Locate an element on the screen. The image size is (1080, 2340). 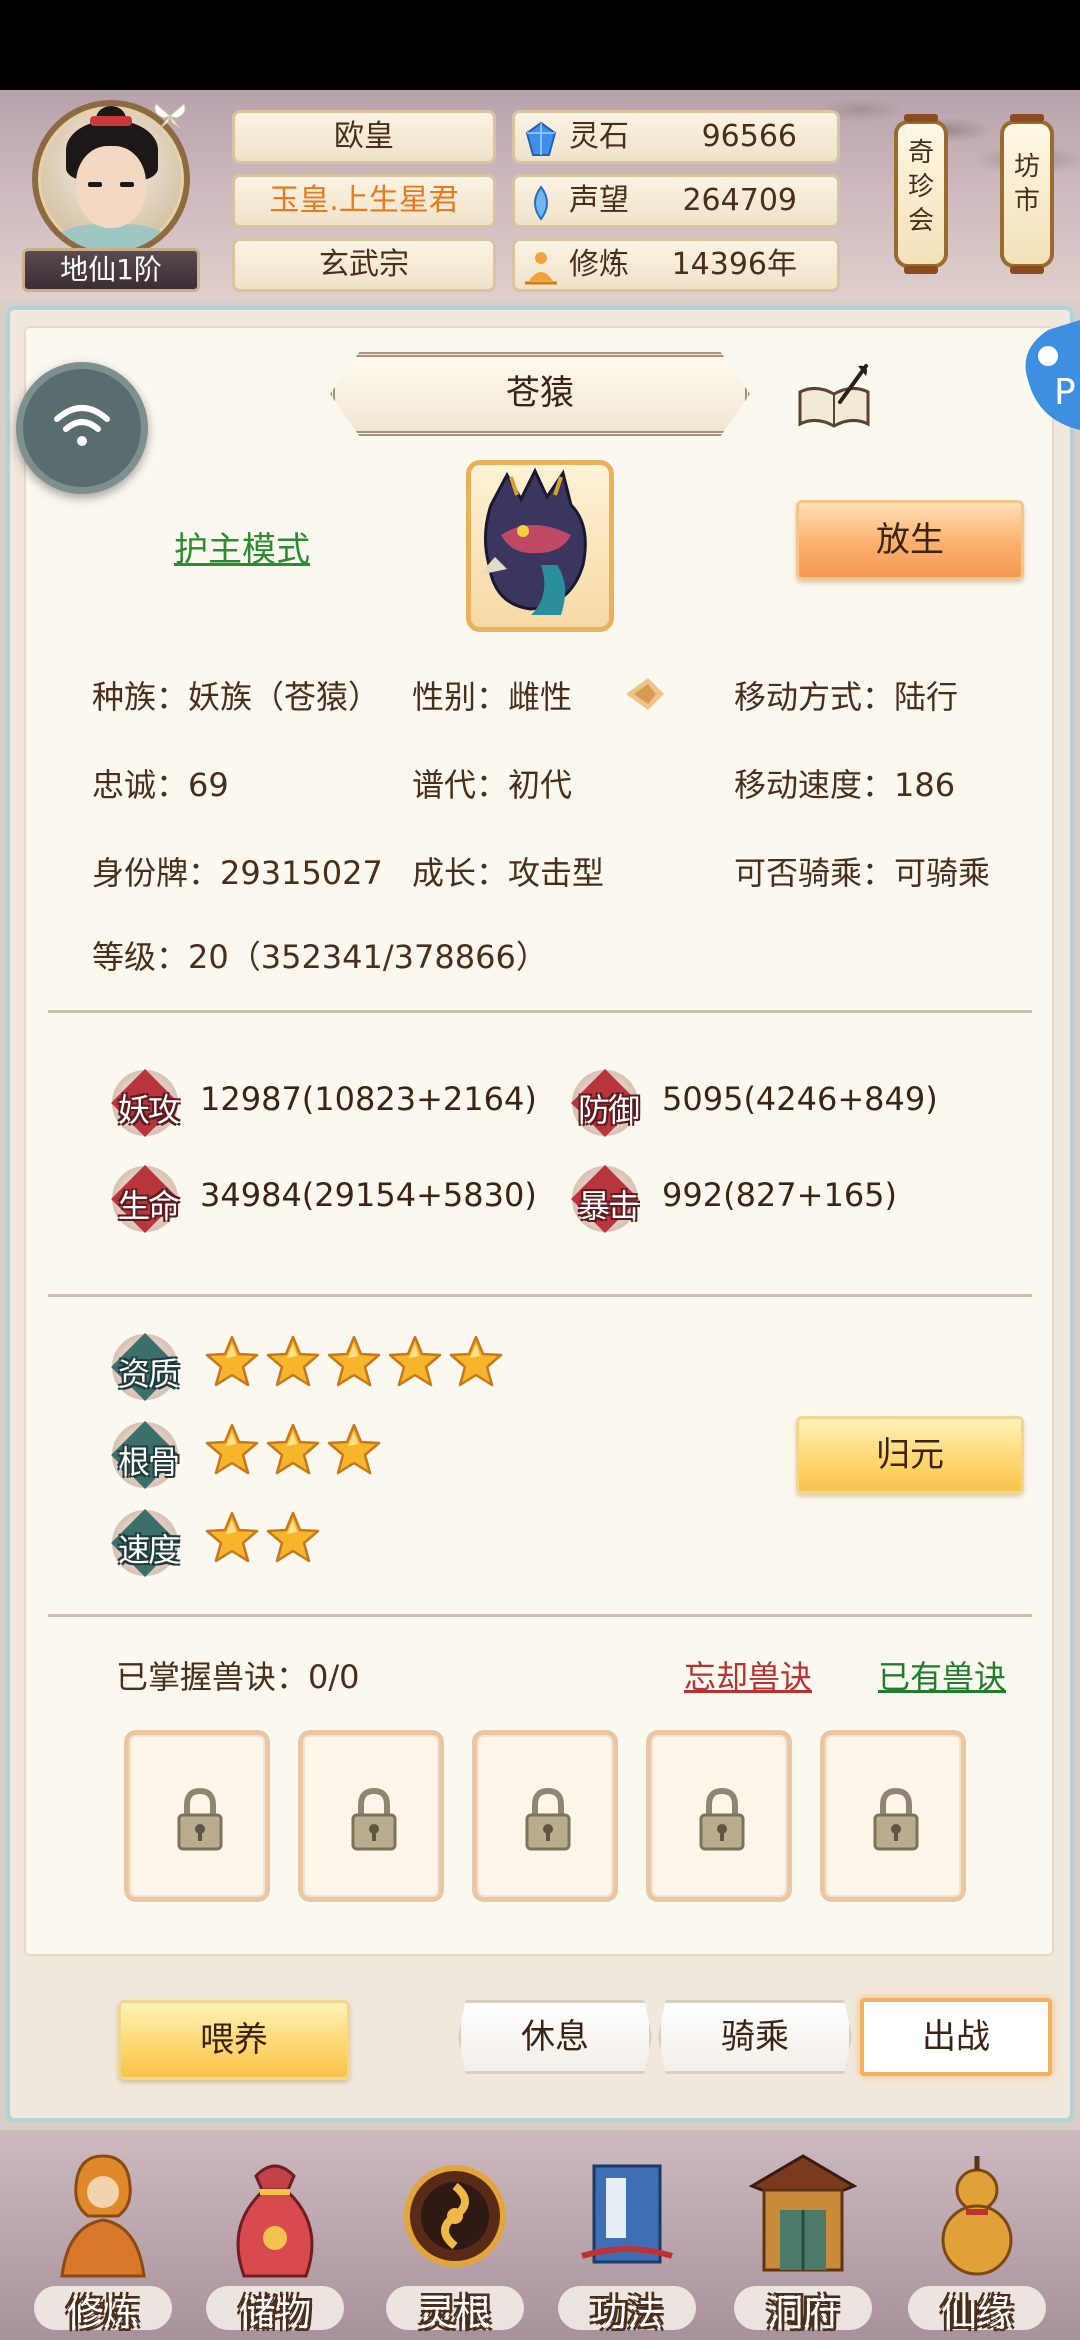
stat-hp-value: 34984(29154+5830) is located at coordinates (368, 1195).